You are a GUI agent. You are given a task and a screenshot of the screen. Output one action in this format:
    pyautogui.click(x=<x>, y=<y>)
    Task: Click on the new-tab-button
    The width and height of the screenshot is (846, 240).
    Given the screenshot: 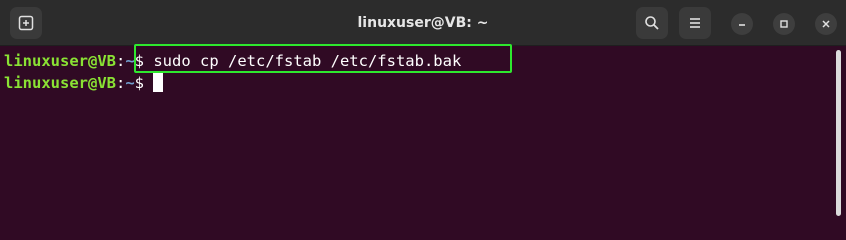 What is the action you would take?
    pyautogui.click(x=26, y=23)
    